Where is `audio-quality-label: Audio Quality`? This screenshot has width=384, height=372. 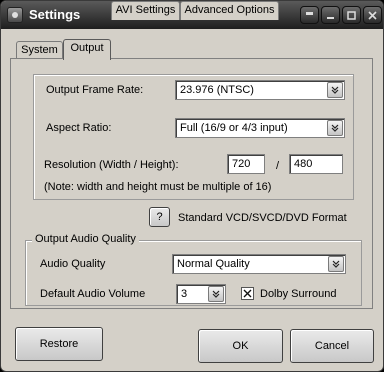
audio-quality-label: Audio Quality is located at coordinates (73, 264).